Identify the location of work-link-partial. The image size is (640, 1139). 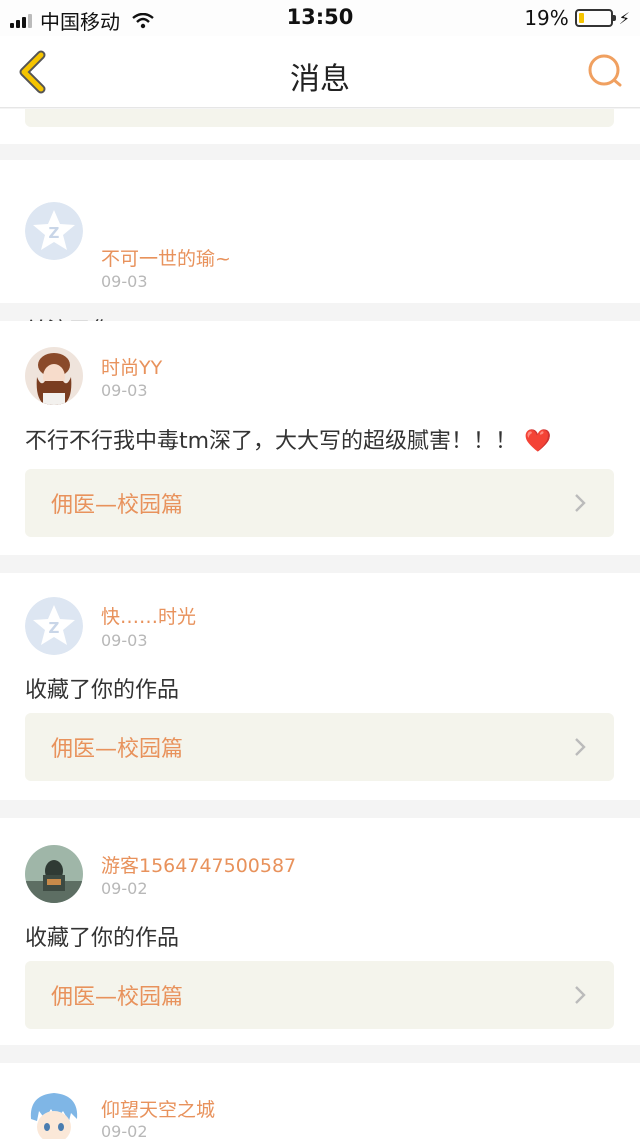
(319, 118).